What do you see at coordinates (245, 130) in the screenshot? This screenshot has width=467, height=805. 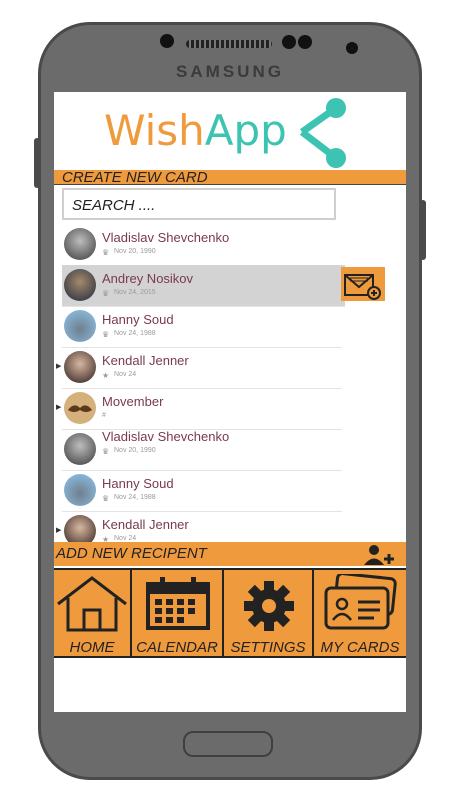 I see `logo-app: App` at bounding box center [245, 130].